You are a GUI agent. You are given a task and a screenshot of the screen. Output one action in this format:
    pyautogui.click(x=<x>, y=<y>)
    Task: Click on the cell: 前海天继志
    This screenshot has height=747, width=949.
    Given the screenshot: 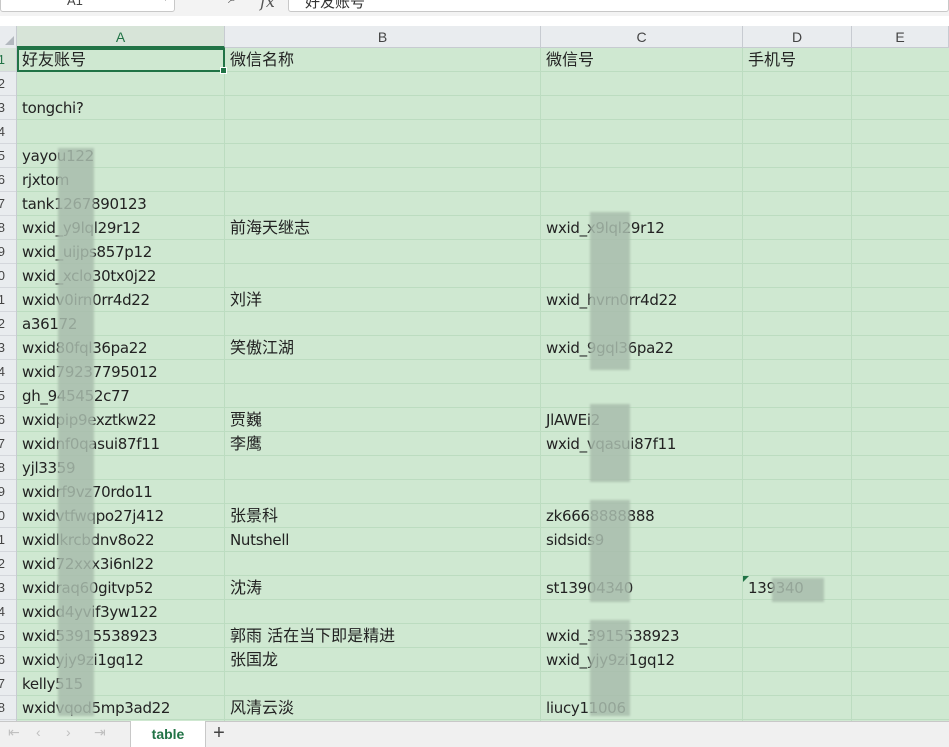 What is the action you would take?
    pyautogui.click(x=267, y=228)
    